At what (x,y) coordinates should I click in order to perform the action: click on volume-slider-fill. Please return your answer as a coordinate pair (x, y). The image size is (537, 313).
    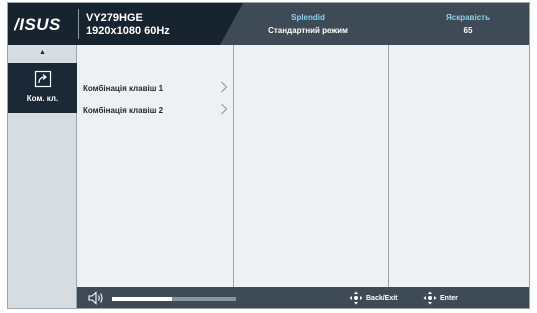
    Looking at the image, I should click on (142, 299).